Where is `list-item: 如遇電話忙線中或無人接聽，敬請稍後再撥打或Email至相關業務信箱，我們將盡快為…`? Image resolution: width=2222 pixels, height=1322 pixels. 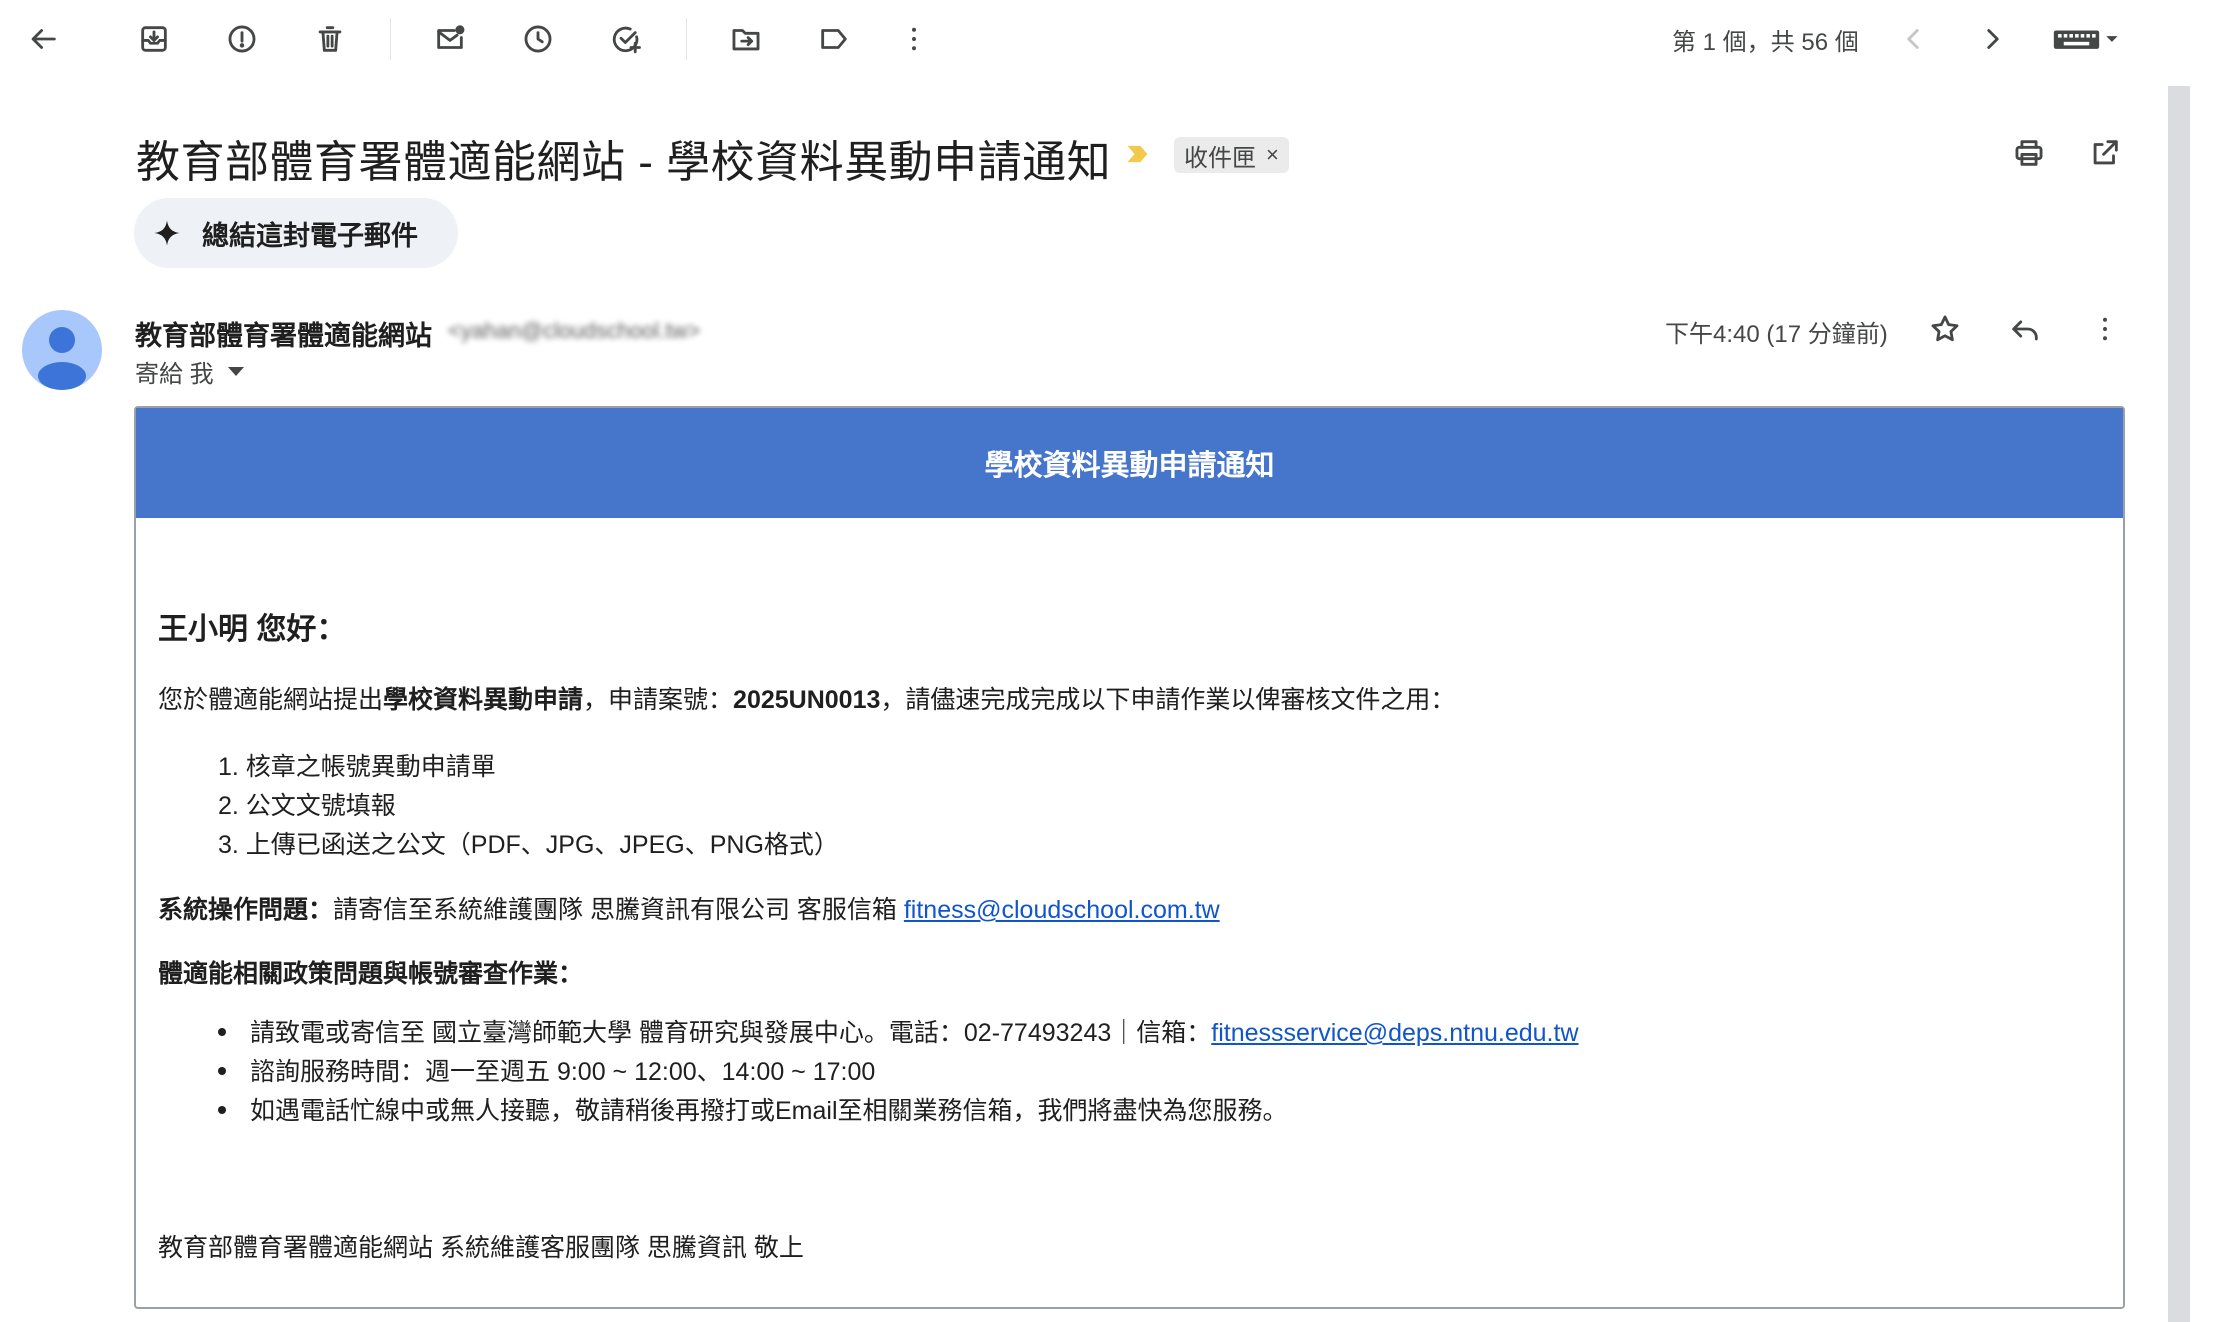
list-item: 如遇電話忙線中或無人接聽，敬請稍後再撥打或Email至相關業務信箱，我們將盡快為… is located at coordinates (898, 1111).